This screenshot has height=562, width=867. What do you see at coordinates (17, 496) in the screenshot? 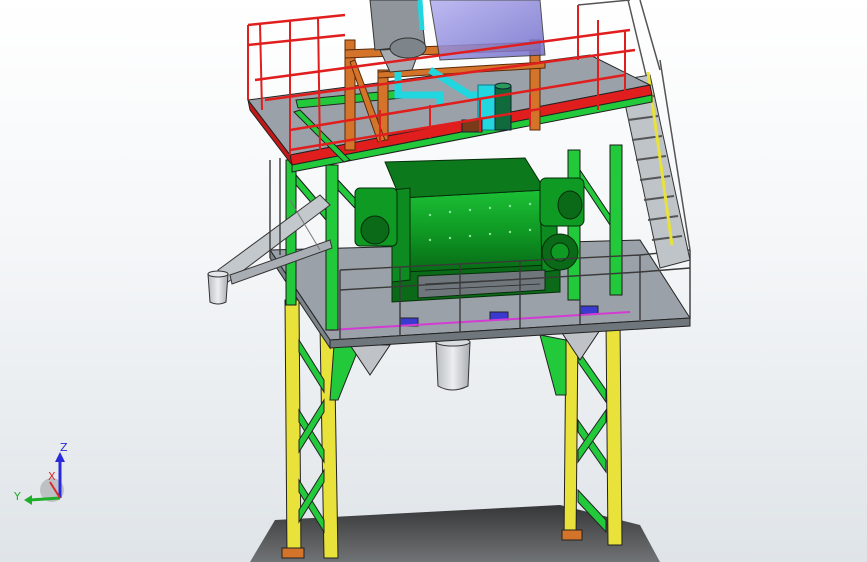
I see `y-axis-label: Y` at bounding box center [17, 496].